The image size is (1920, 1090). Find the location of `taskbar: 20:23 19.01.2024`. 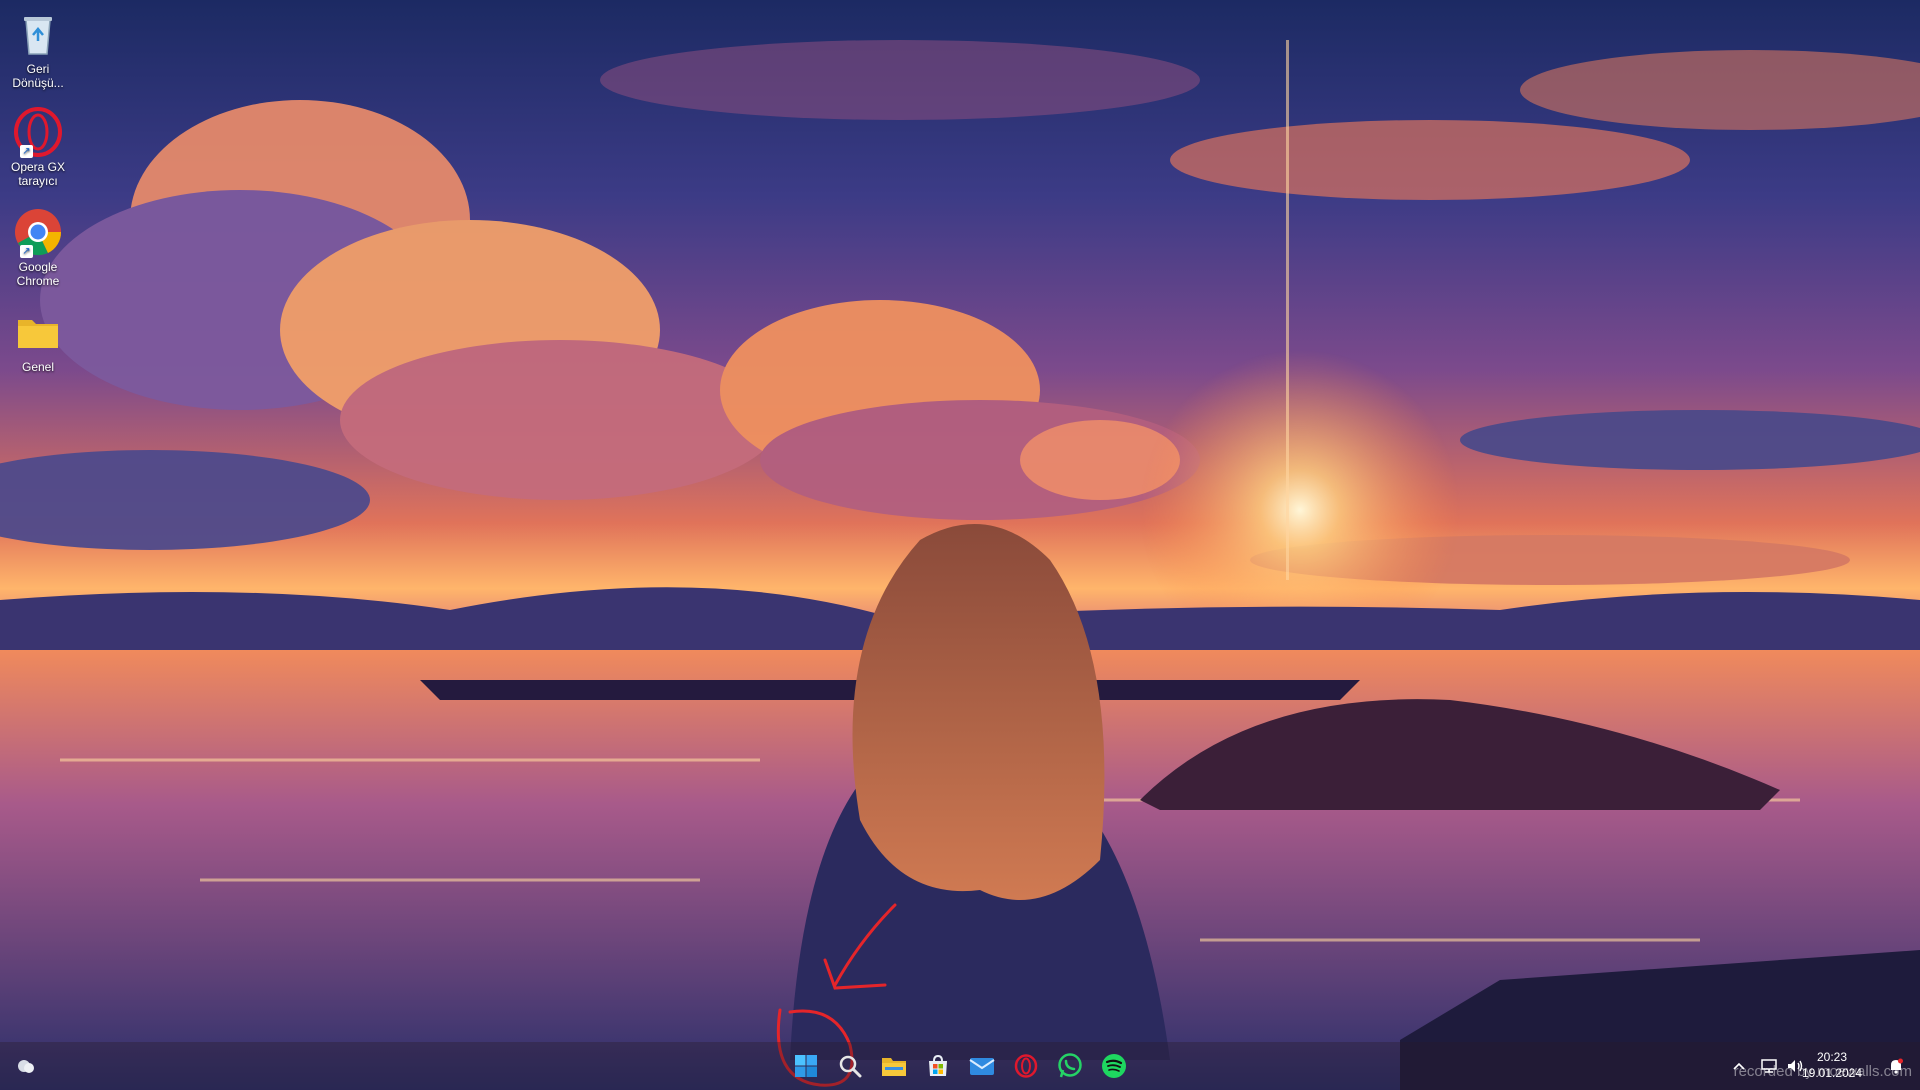

taskbar: 20:23 19.01.2024 is located at coordinates (960, 1066).